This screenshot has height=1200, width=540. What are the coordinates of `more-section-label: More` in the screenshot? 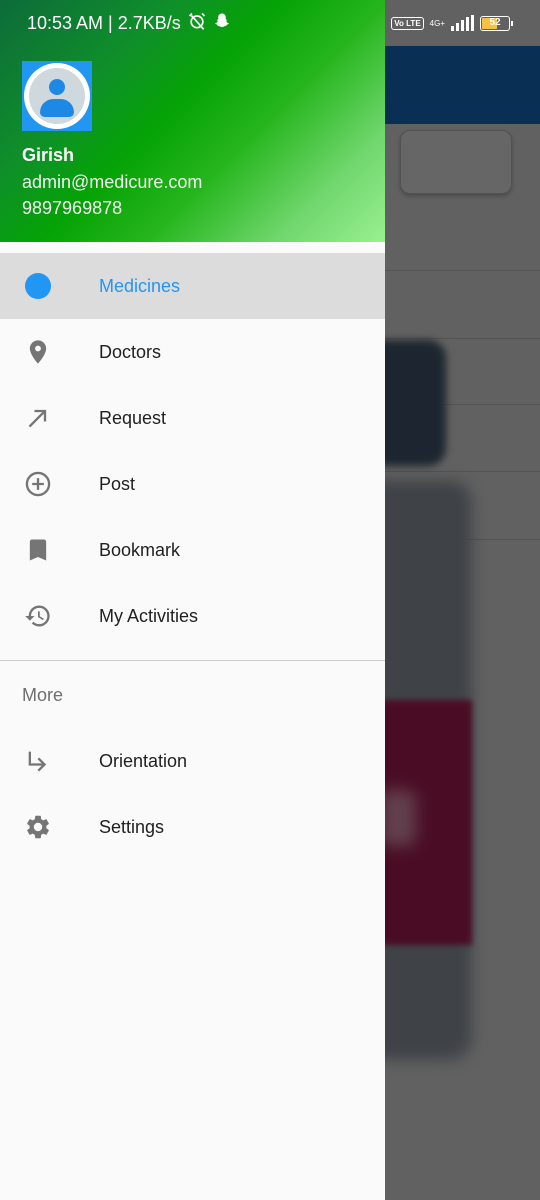 It's located at (43, 695).